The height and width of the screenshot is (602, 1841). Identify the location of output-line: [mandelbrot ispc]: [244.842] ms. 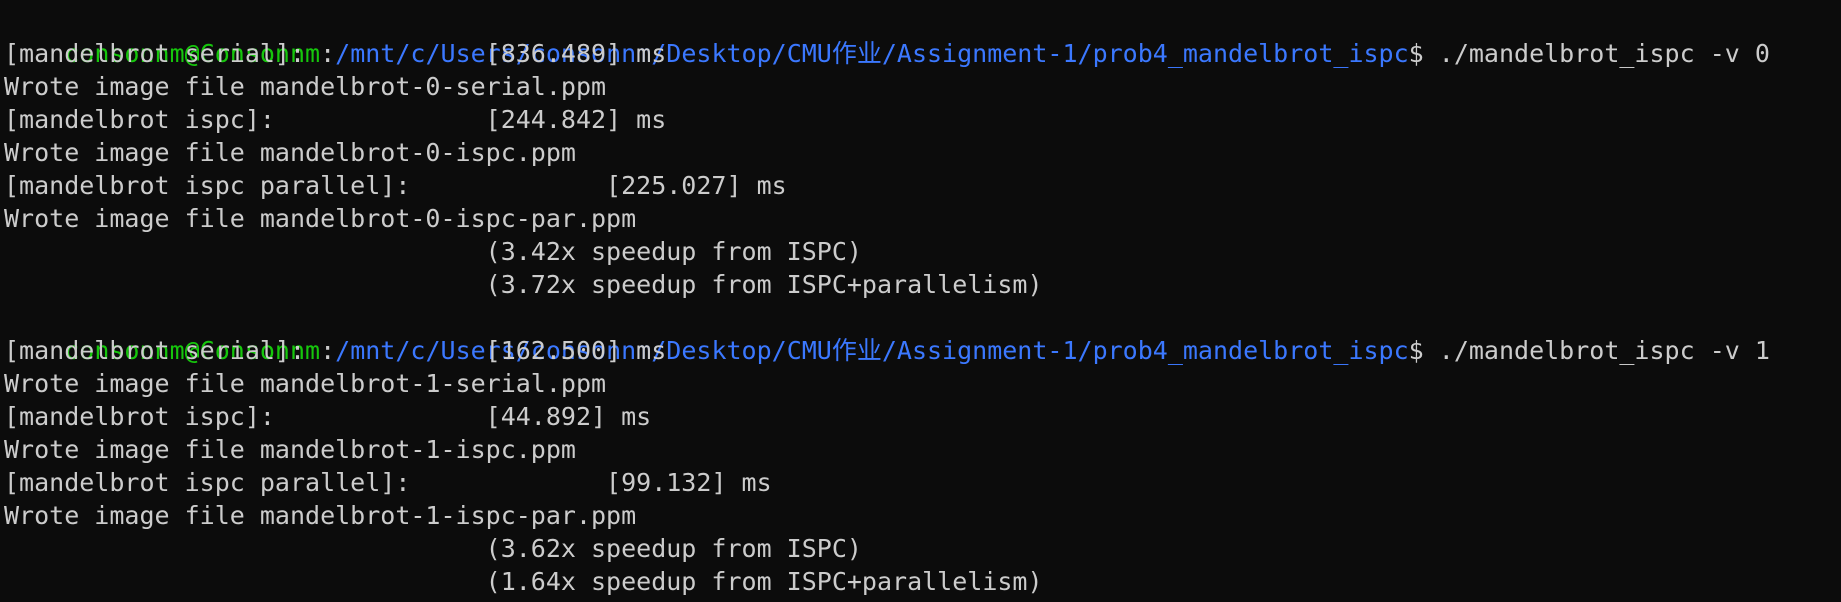
(335, 119).